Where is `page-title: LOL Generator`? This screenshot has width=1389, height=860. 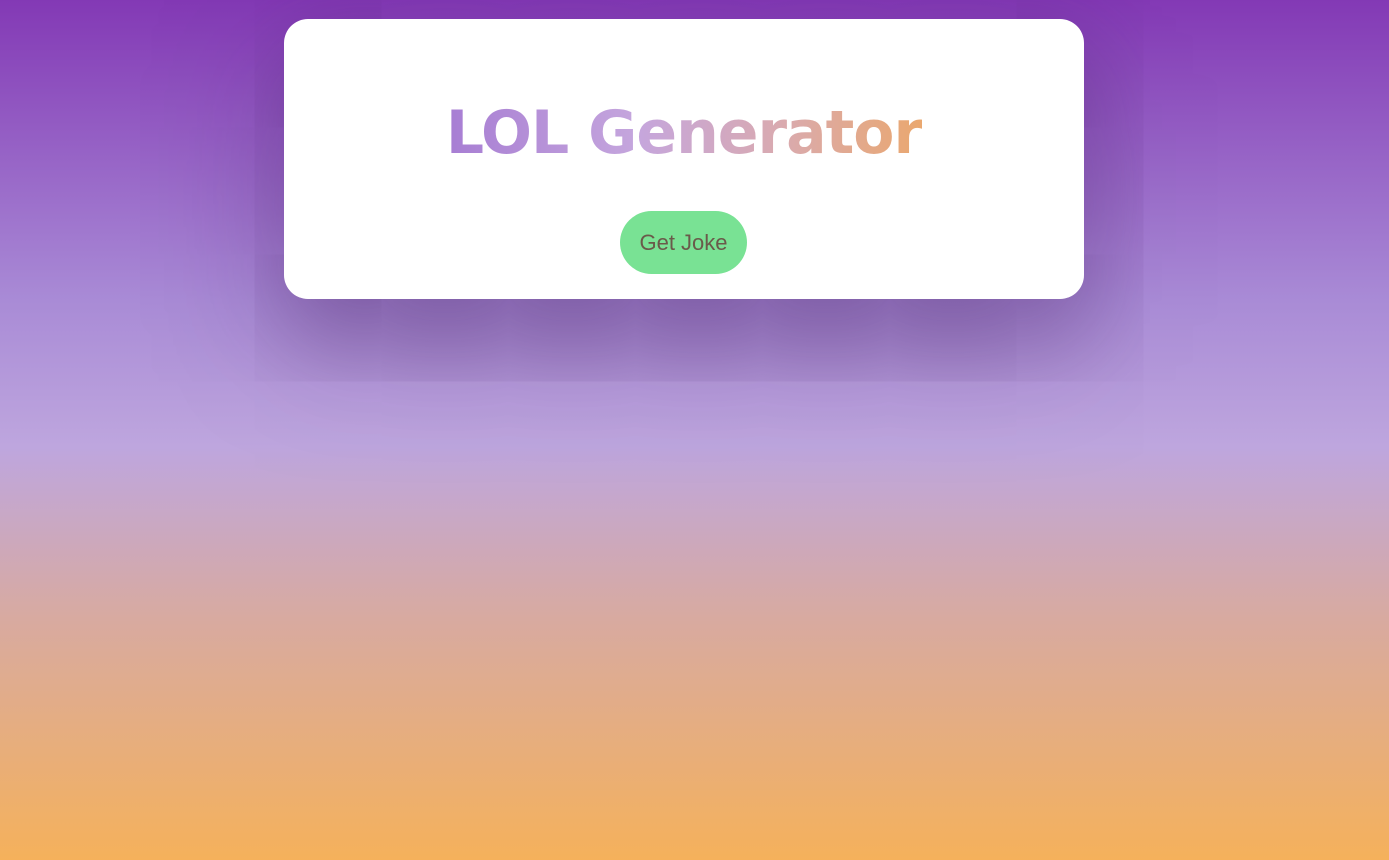
page-title: LOL Generator is located at coordinates (684, 133).